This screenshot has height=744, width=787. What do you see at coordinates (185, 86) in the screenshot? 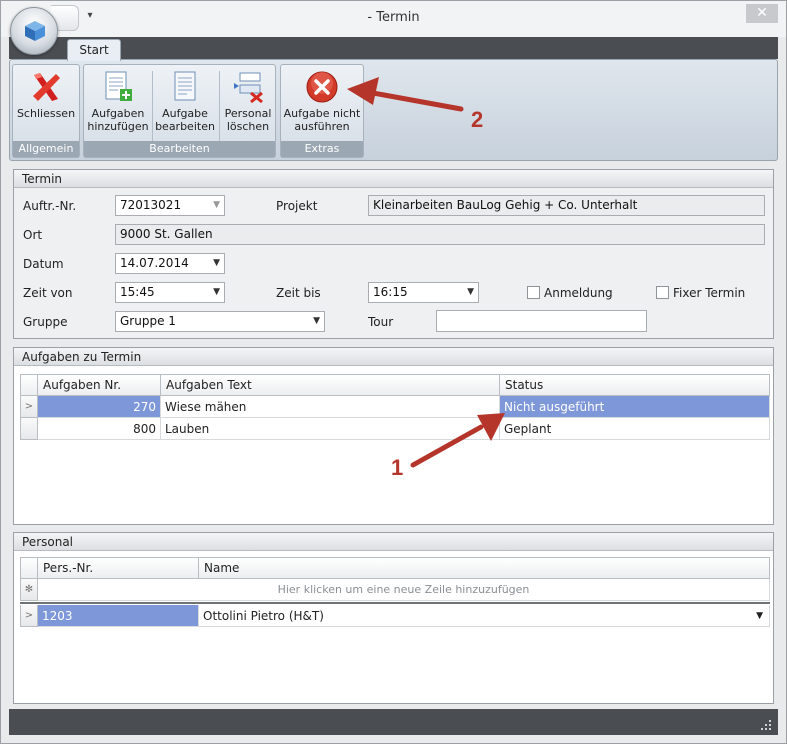
I see `edit-document-icon` at bounding box center [185, 86].